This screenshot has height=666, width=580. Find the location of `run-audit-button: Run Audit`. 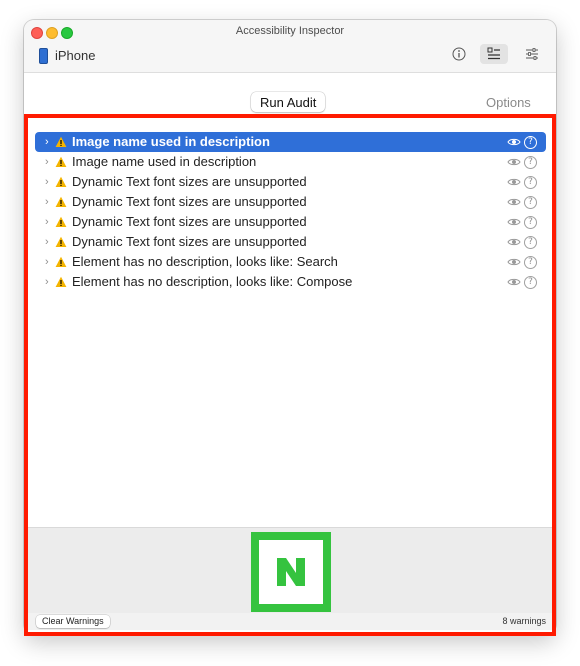

run-audit-button: Run Audit is located at coordinates (288, 102).